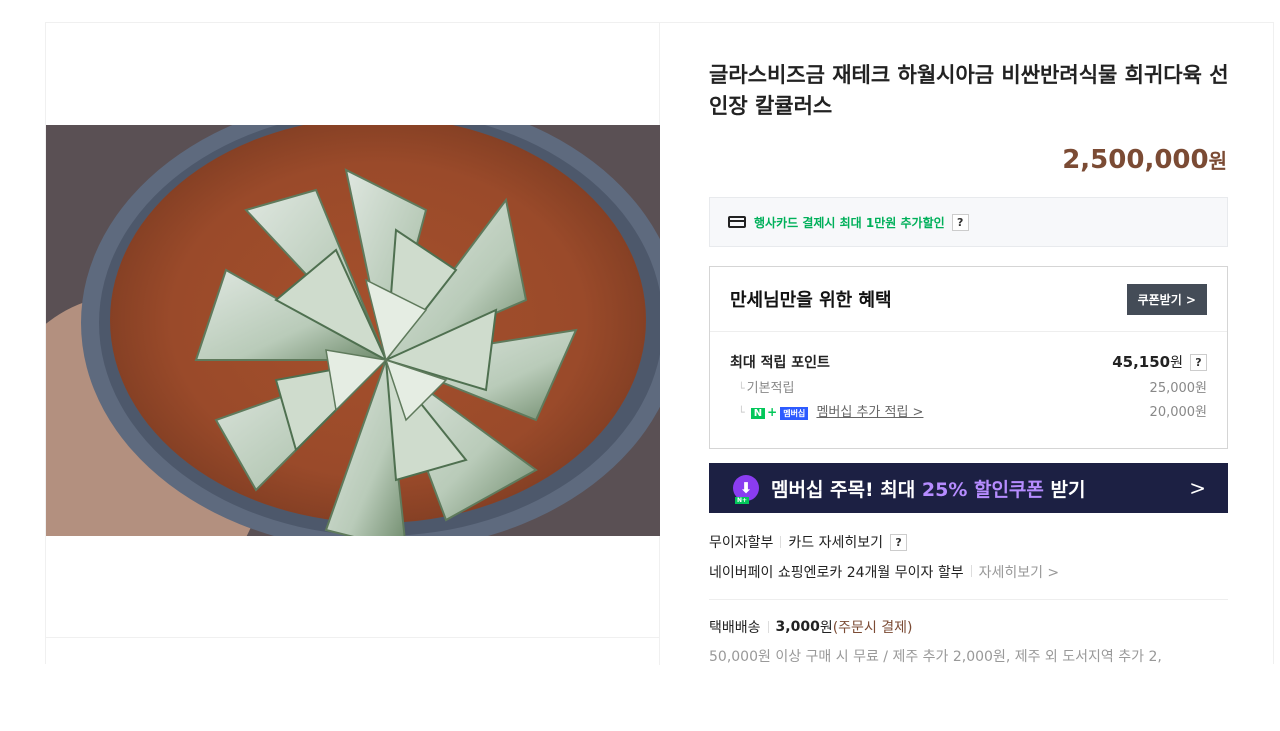 The width and height of the screenshot is (1280, 731). Describe the element at coordinates (968, 362) in the screenshot. I see `max-points-row: 최대 적립 포인트 45,150 원 ?` at that location.